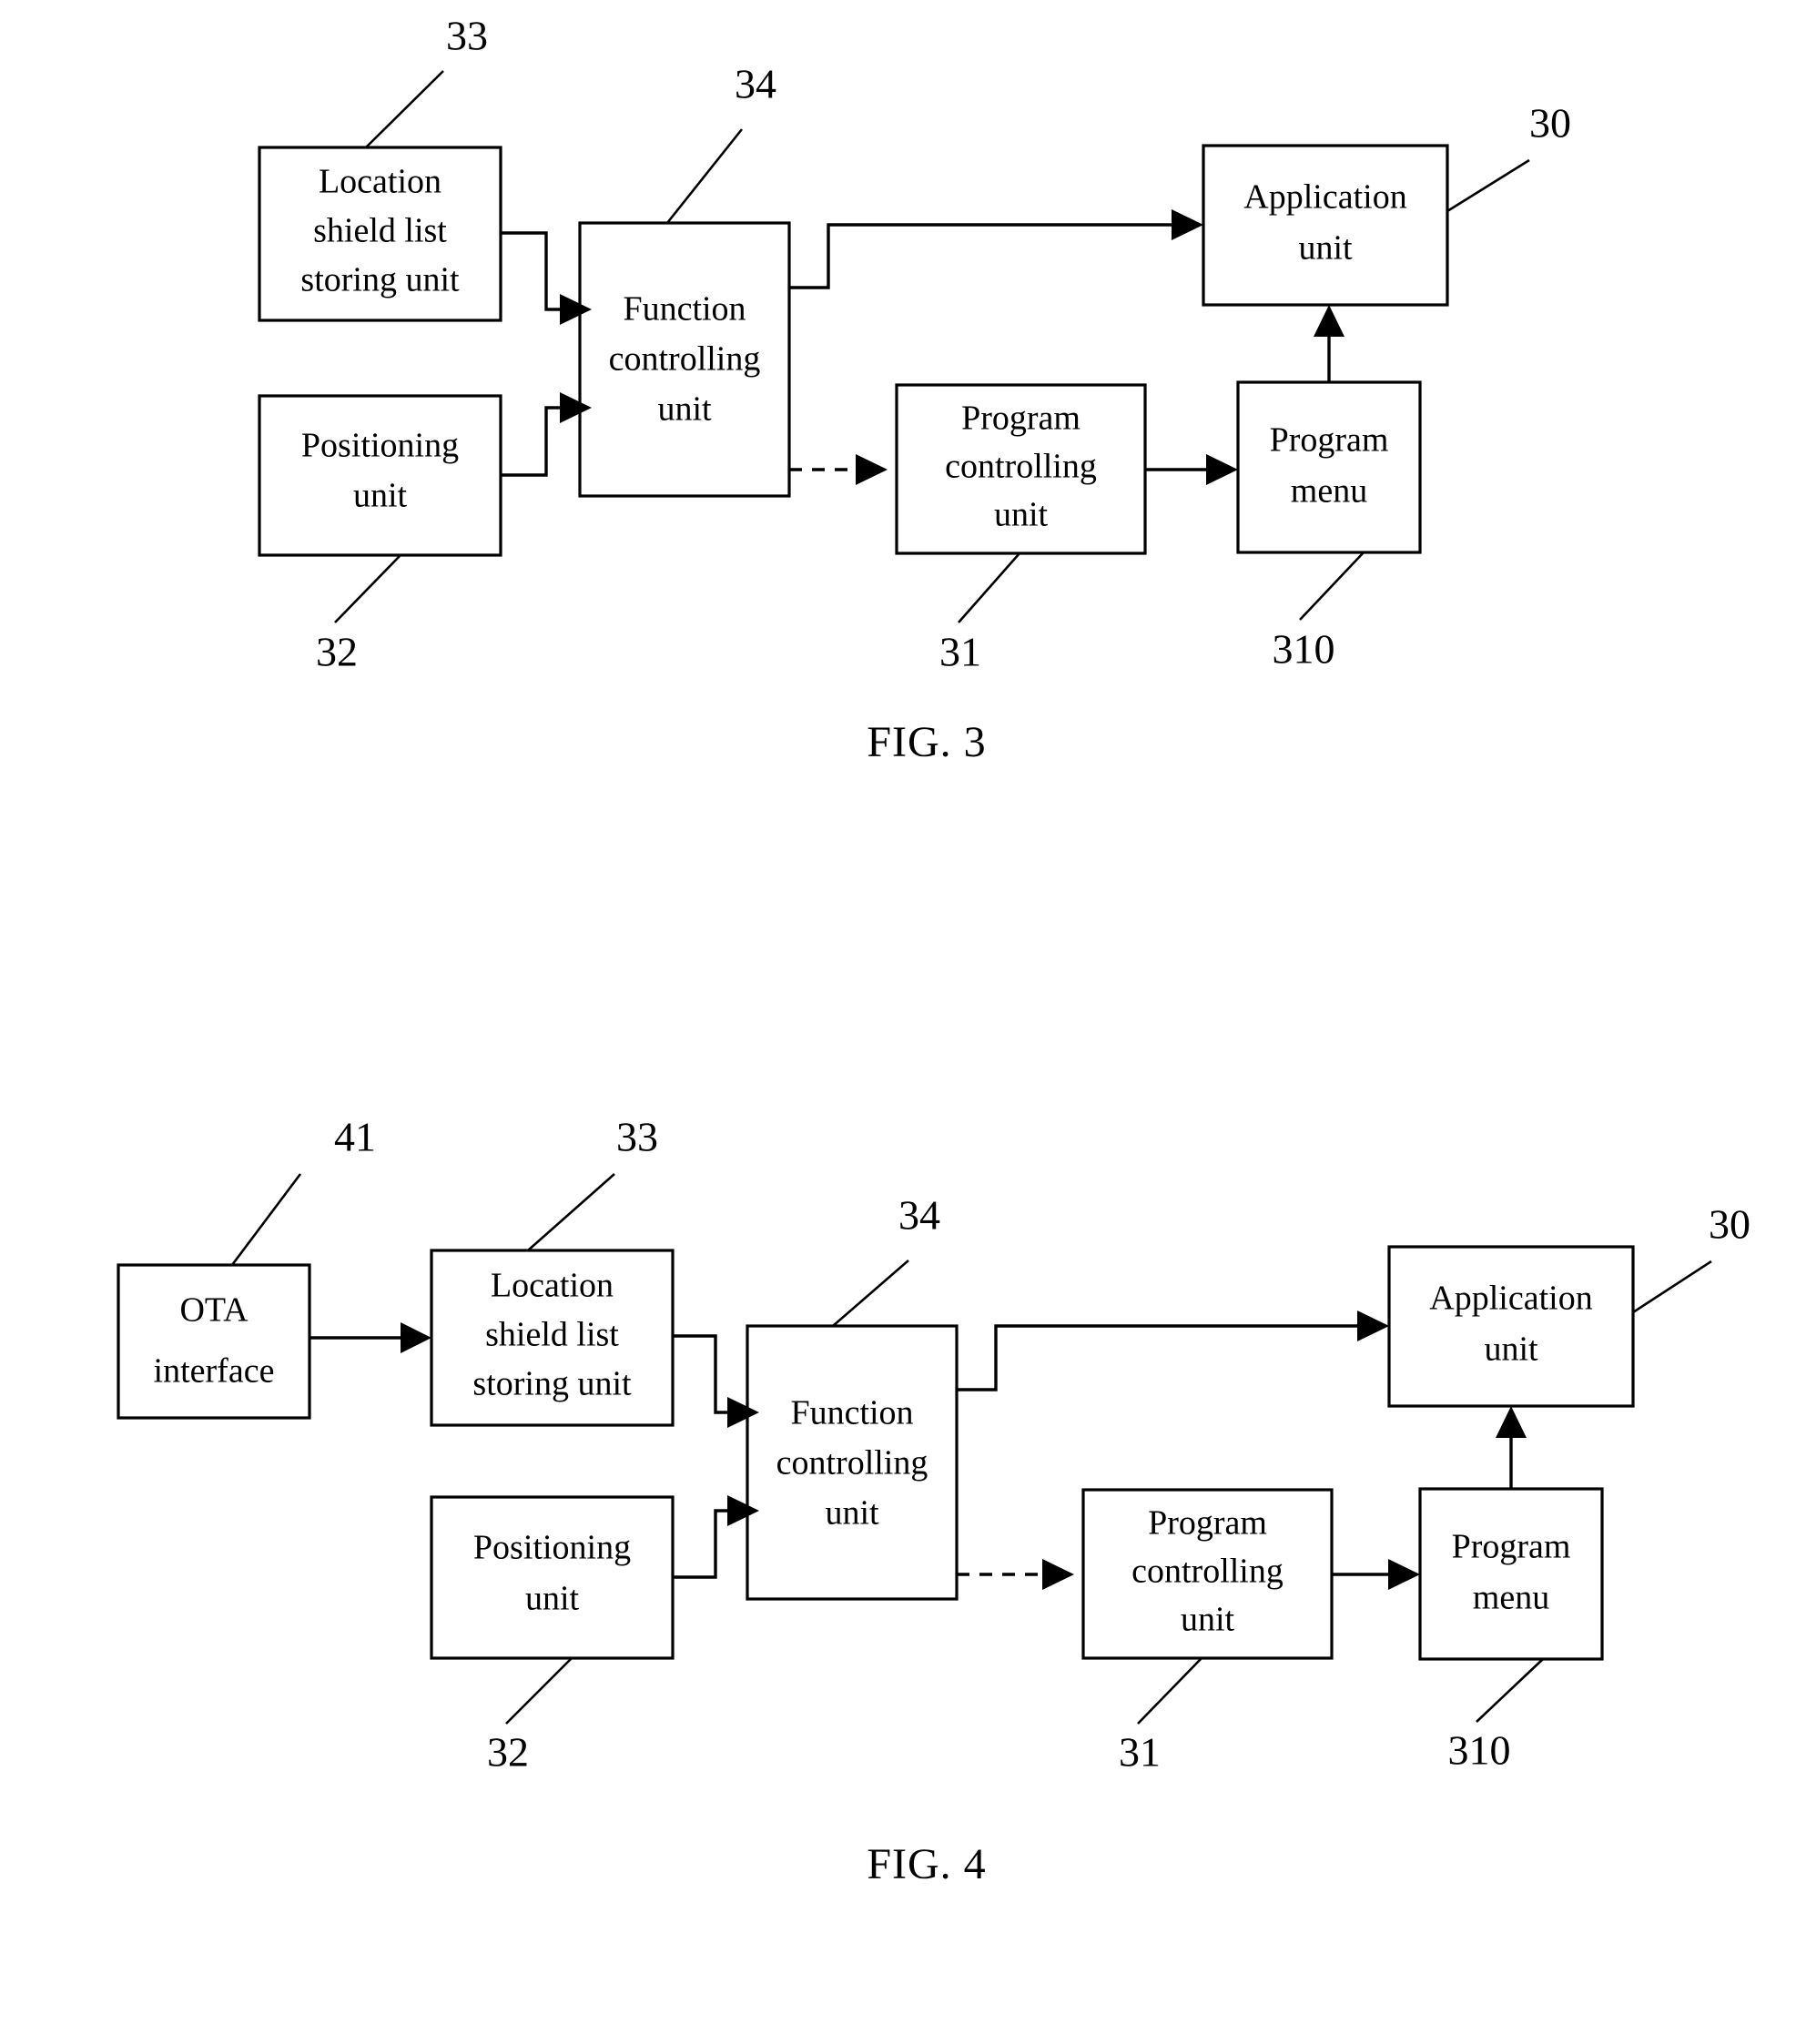  I want to click on fig3-box-program-menu: Program menu, so click(1329, 467).